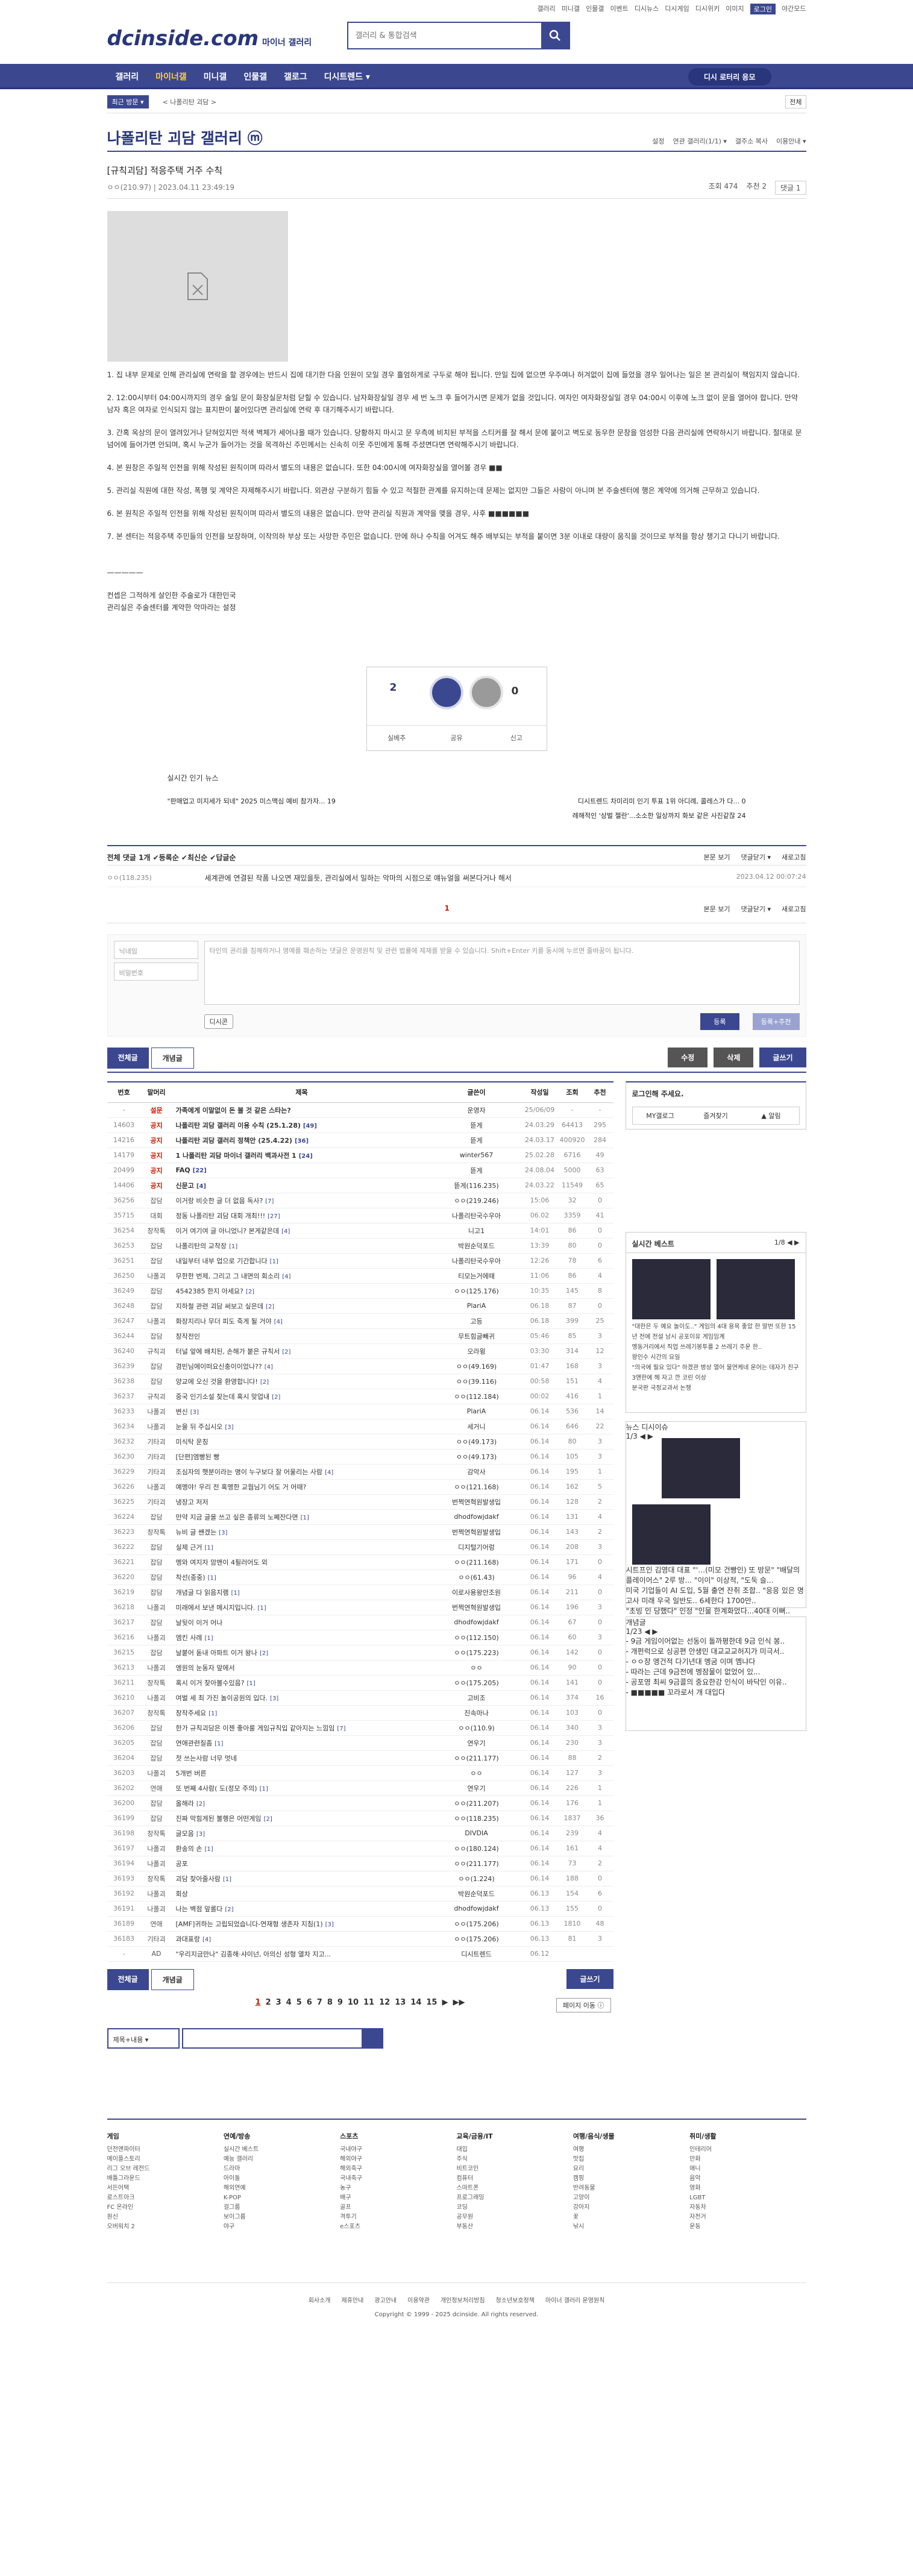 Image resolution: width=913 pixels, height=2576 pixels. What do you see at coordinates (128, 101) in the screenshot?
I see `recent-visit-button: 최근 방문 ▾` at bounding box center [128, 101].